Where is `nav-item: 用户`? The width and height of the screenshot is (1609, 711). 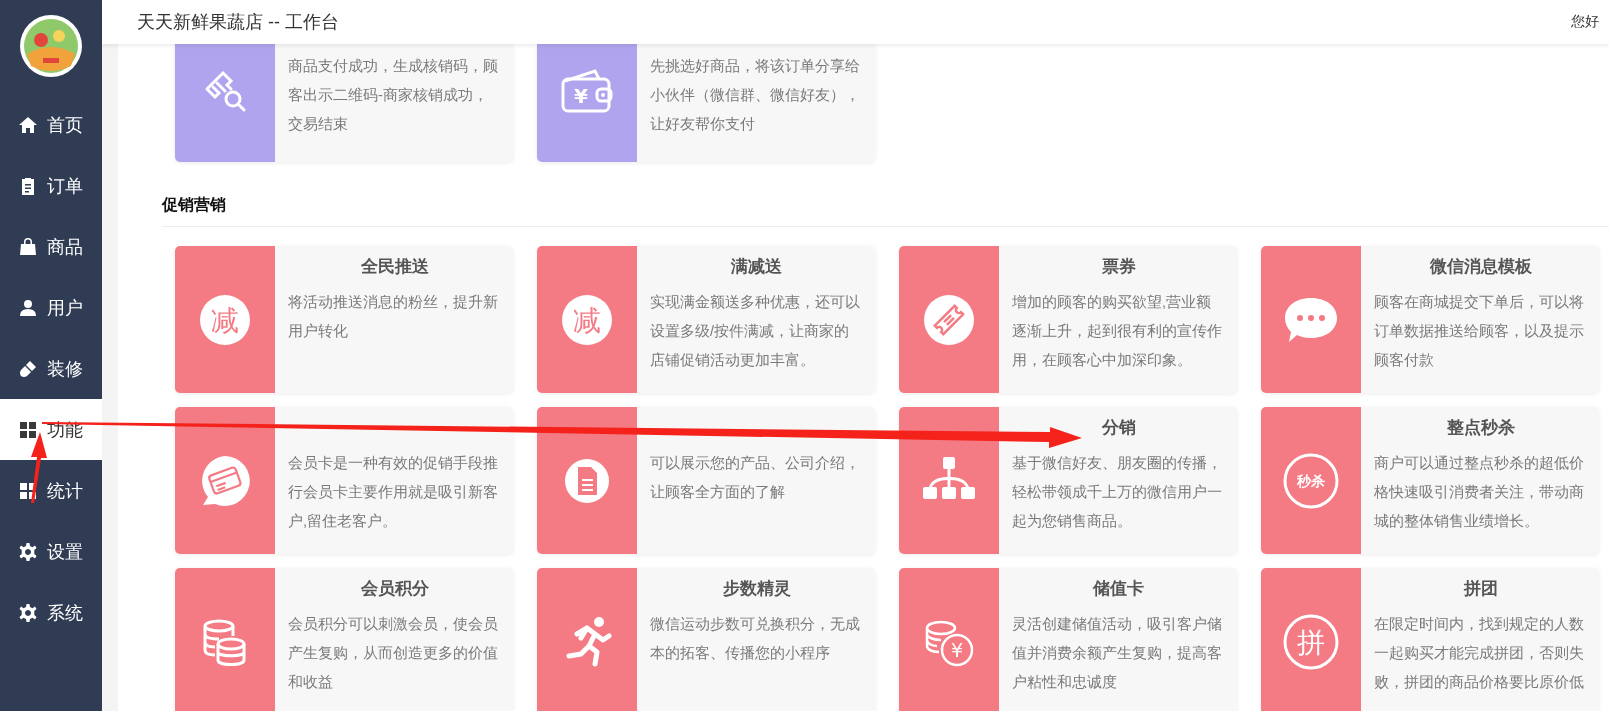 nav-item: 用户 is located at coordinates (51, 307).